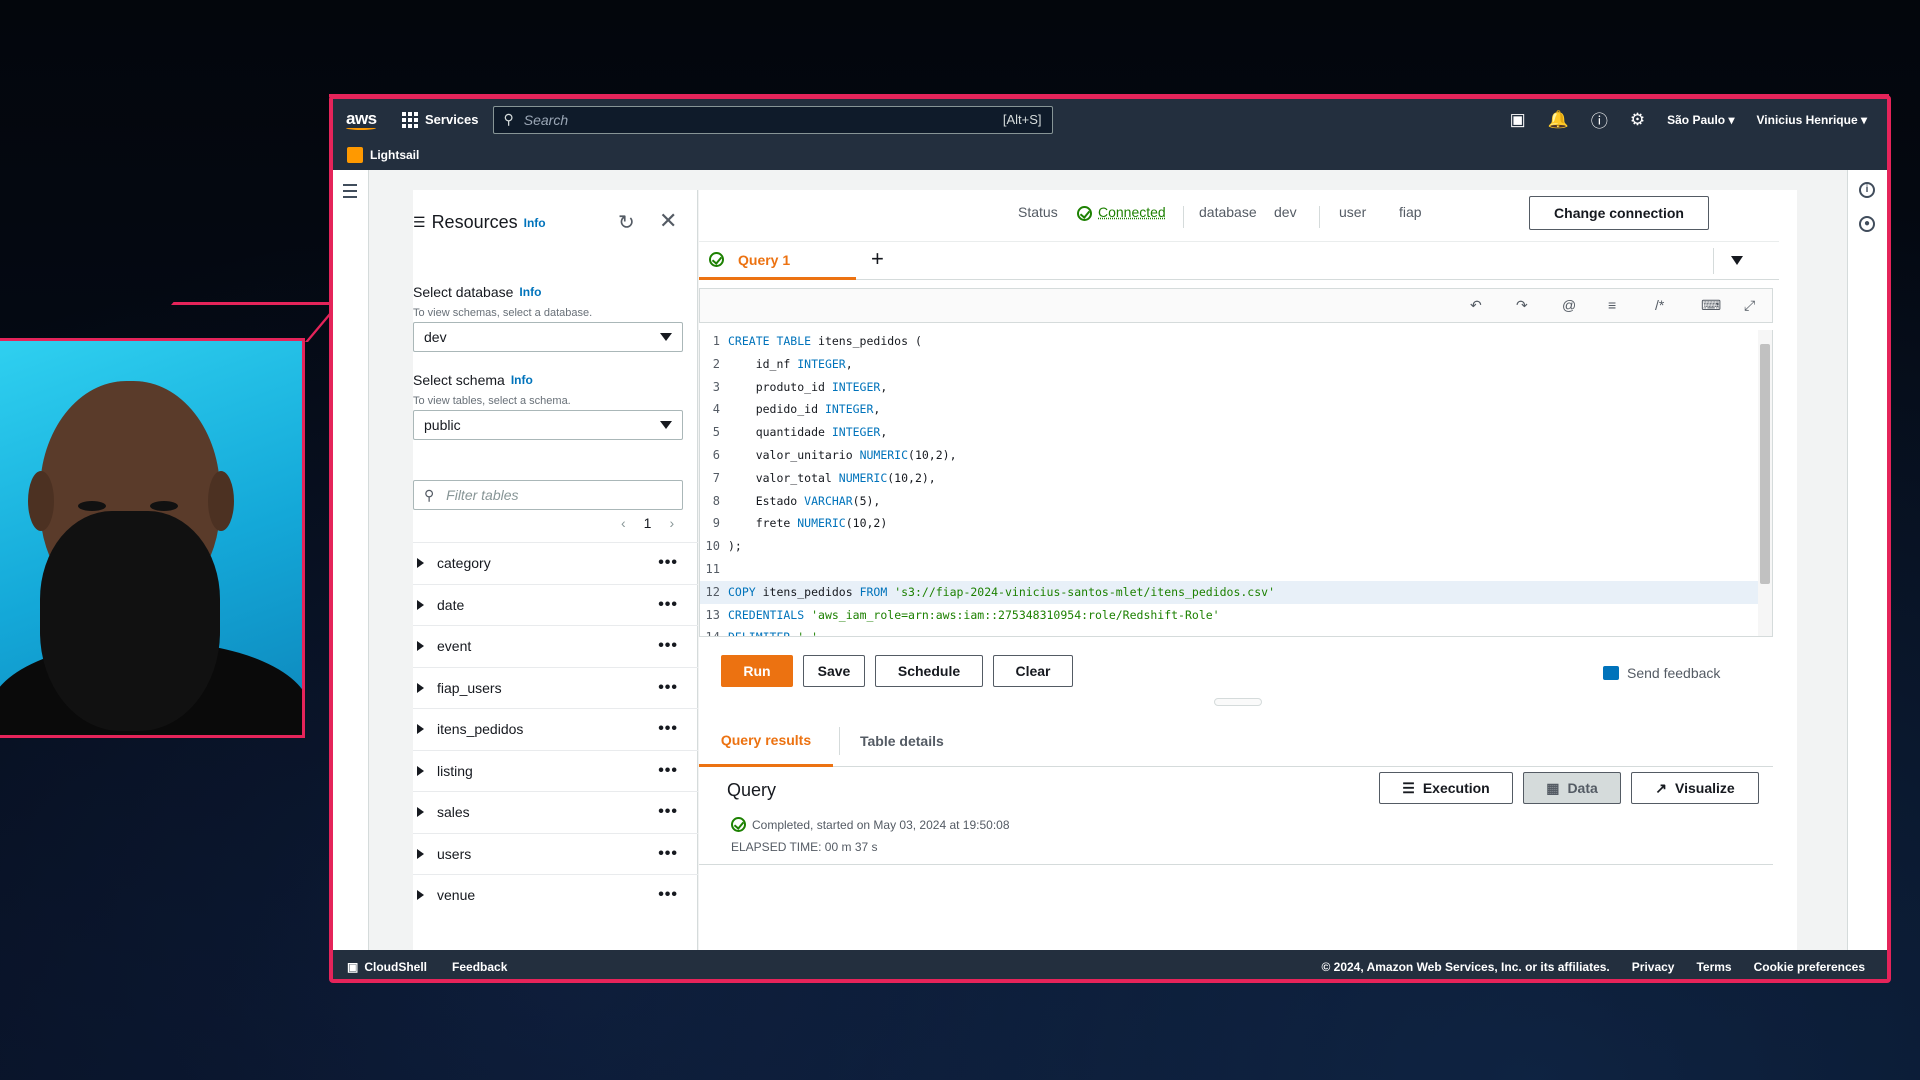  Describe the element at coordinates (929, 671) in the screenshot. I see `schedule-button: Schedule` at that location.